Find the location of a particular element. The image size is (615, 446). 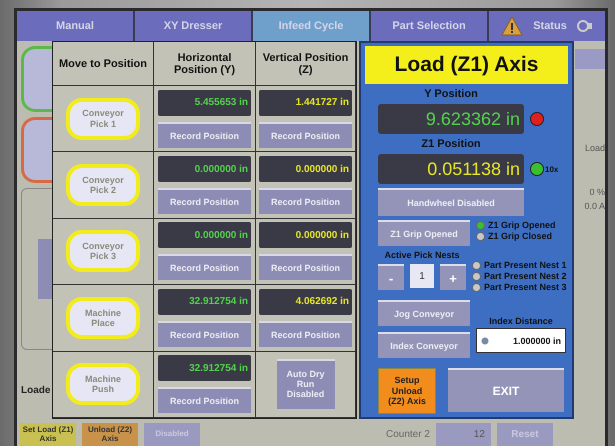

move-to-position-button: Machine Place is located at coordinates (103, 317).